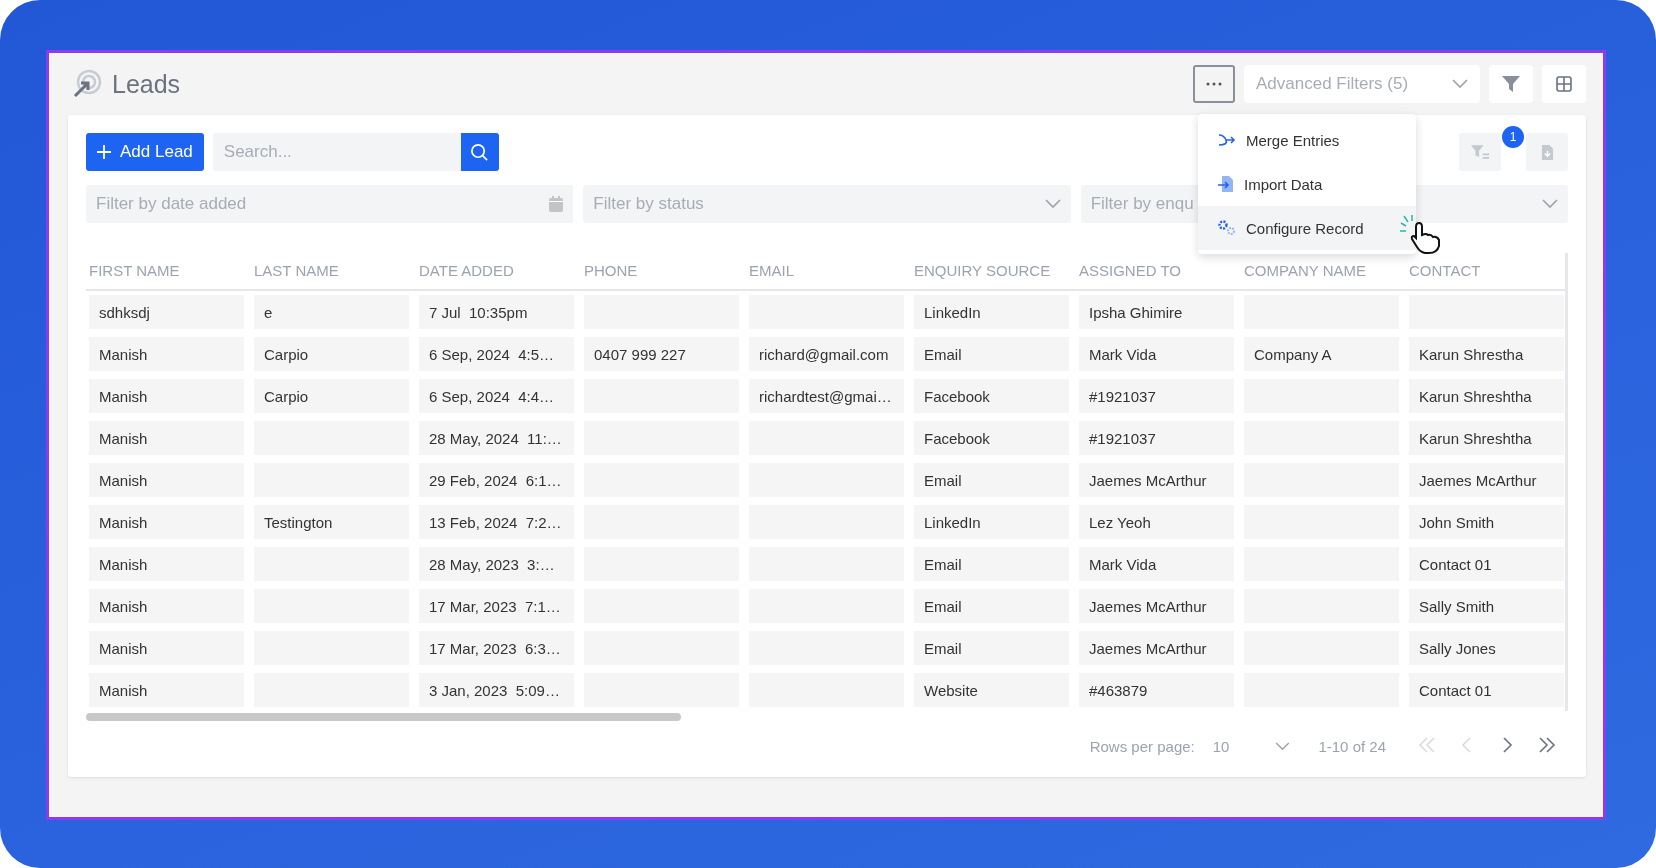 Image resolution: width=1656 pixels, height=868 pixels. I want to click on count-badge: 1, so click(1513, 137).